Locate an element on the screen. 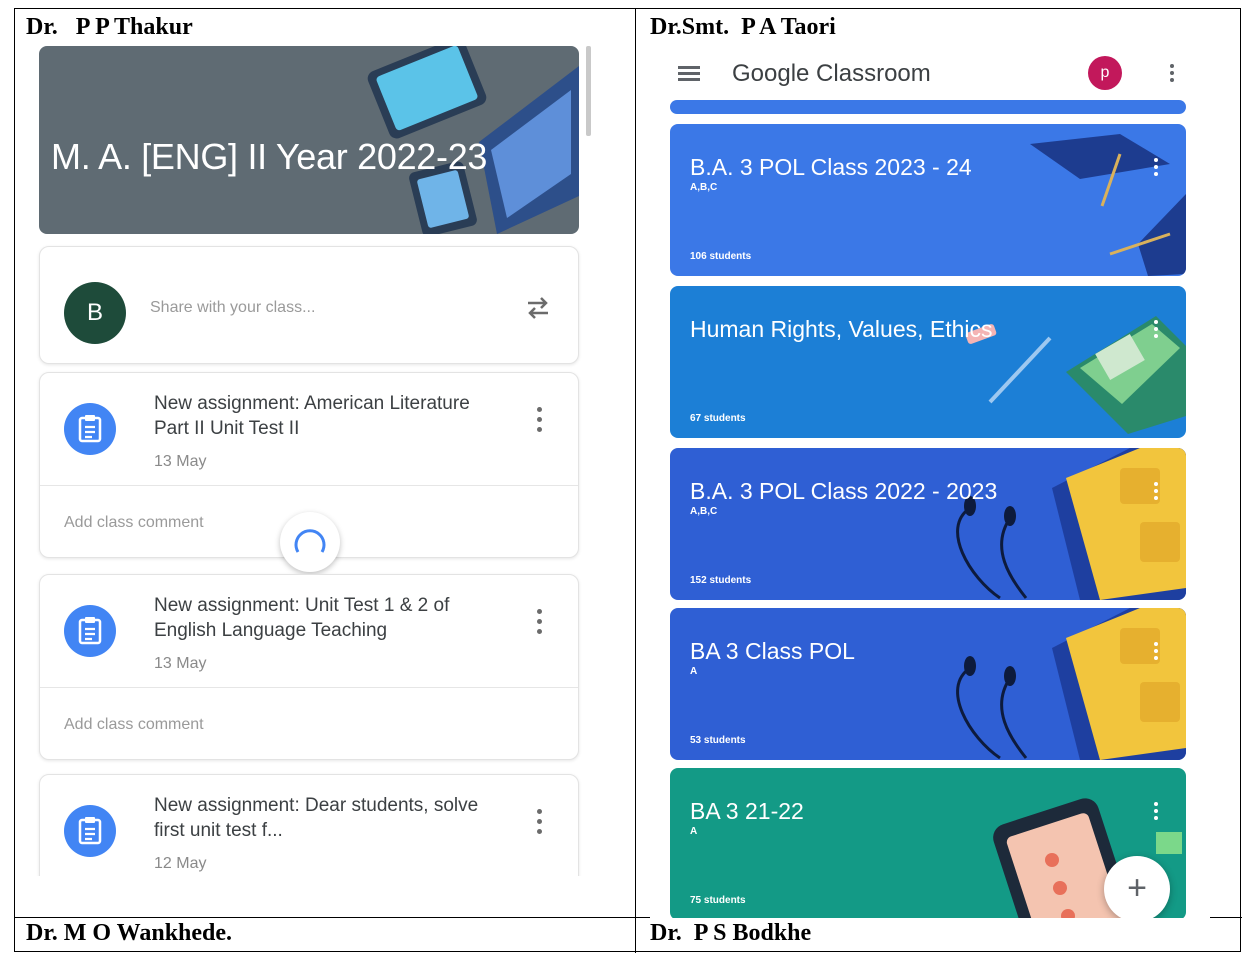 The image size is (1257, 953). class-name: Human Rights, Values, Ethics is located at coordinates (841, 329).